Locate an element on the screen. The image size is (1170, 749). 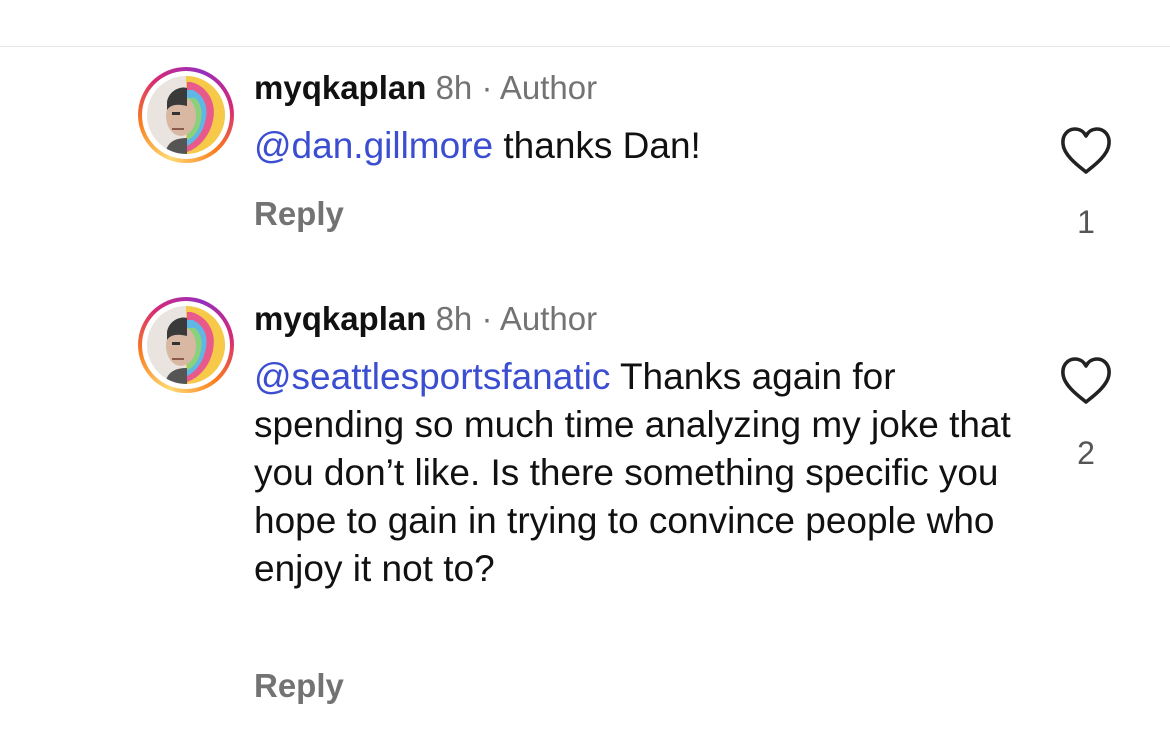
mention-link: @dan.gillmore is located at coordinates (373, 145).